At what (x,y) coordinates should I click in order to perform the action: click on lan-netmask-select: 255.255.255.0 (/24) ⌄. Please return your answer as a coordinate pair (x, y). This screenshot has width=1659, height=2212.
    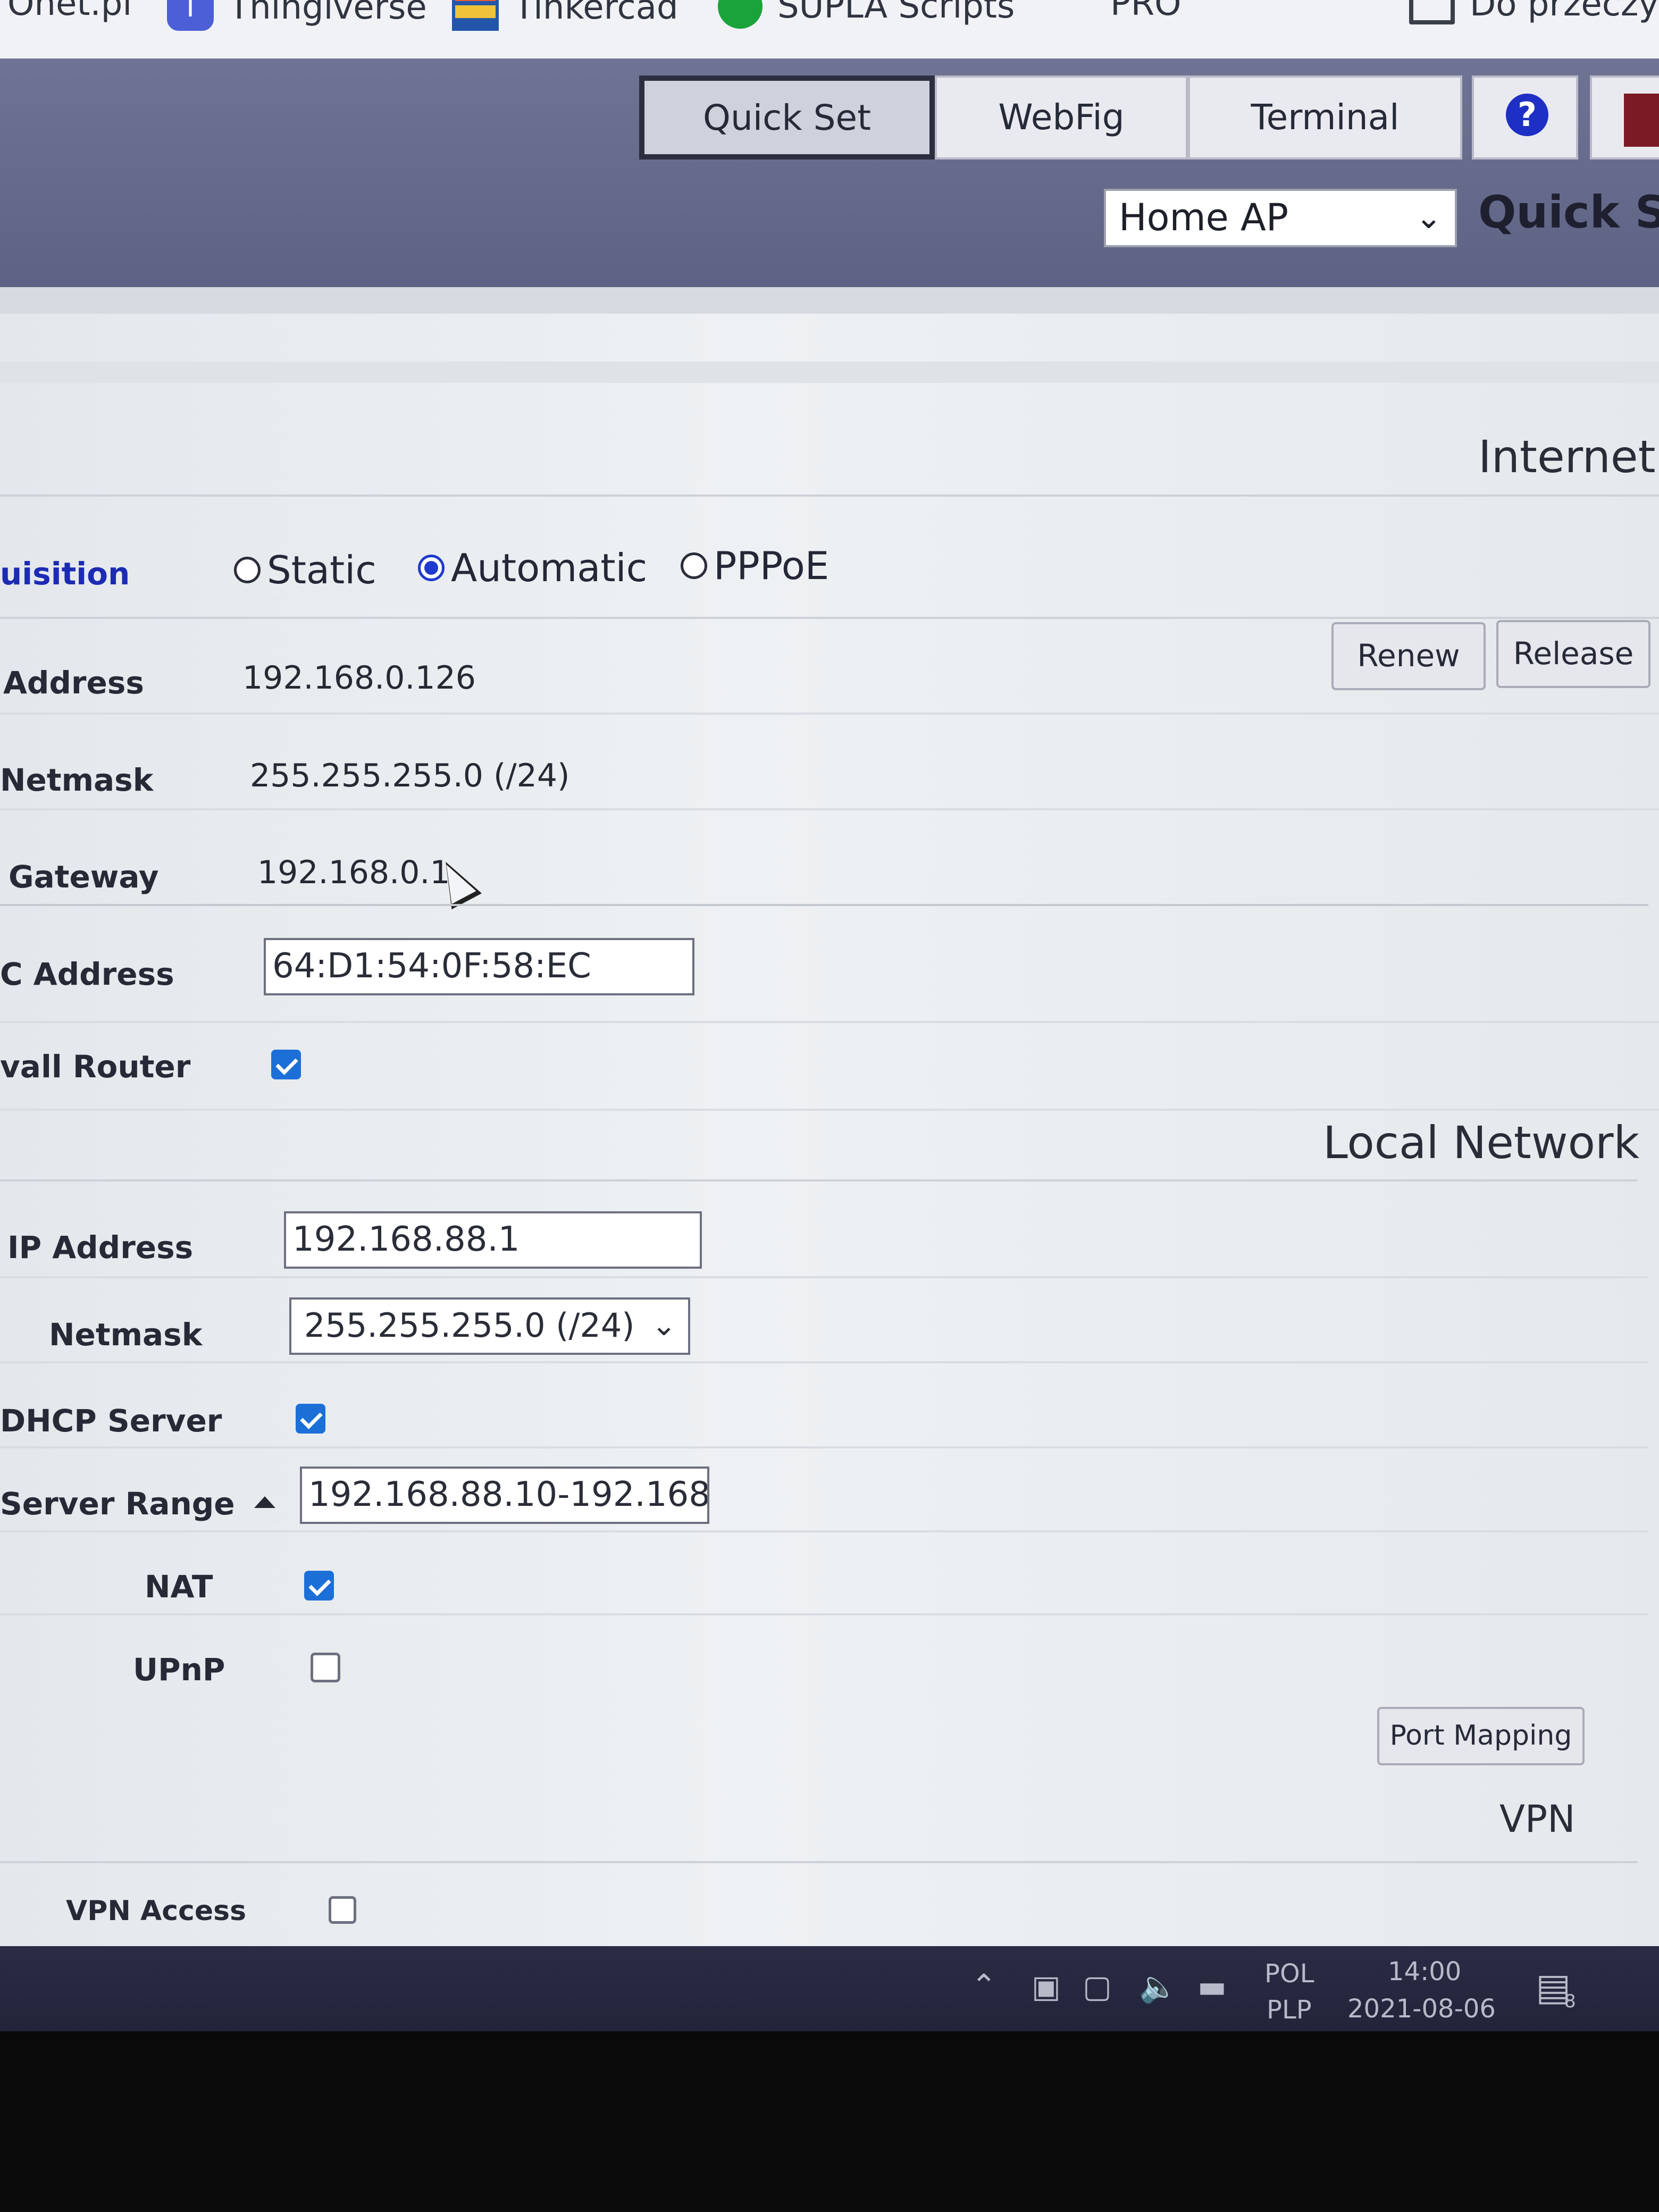
    Looking at the image, I should click on (489, 1326).